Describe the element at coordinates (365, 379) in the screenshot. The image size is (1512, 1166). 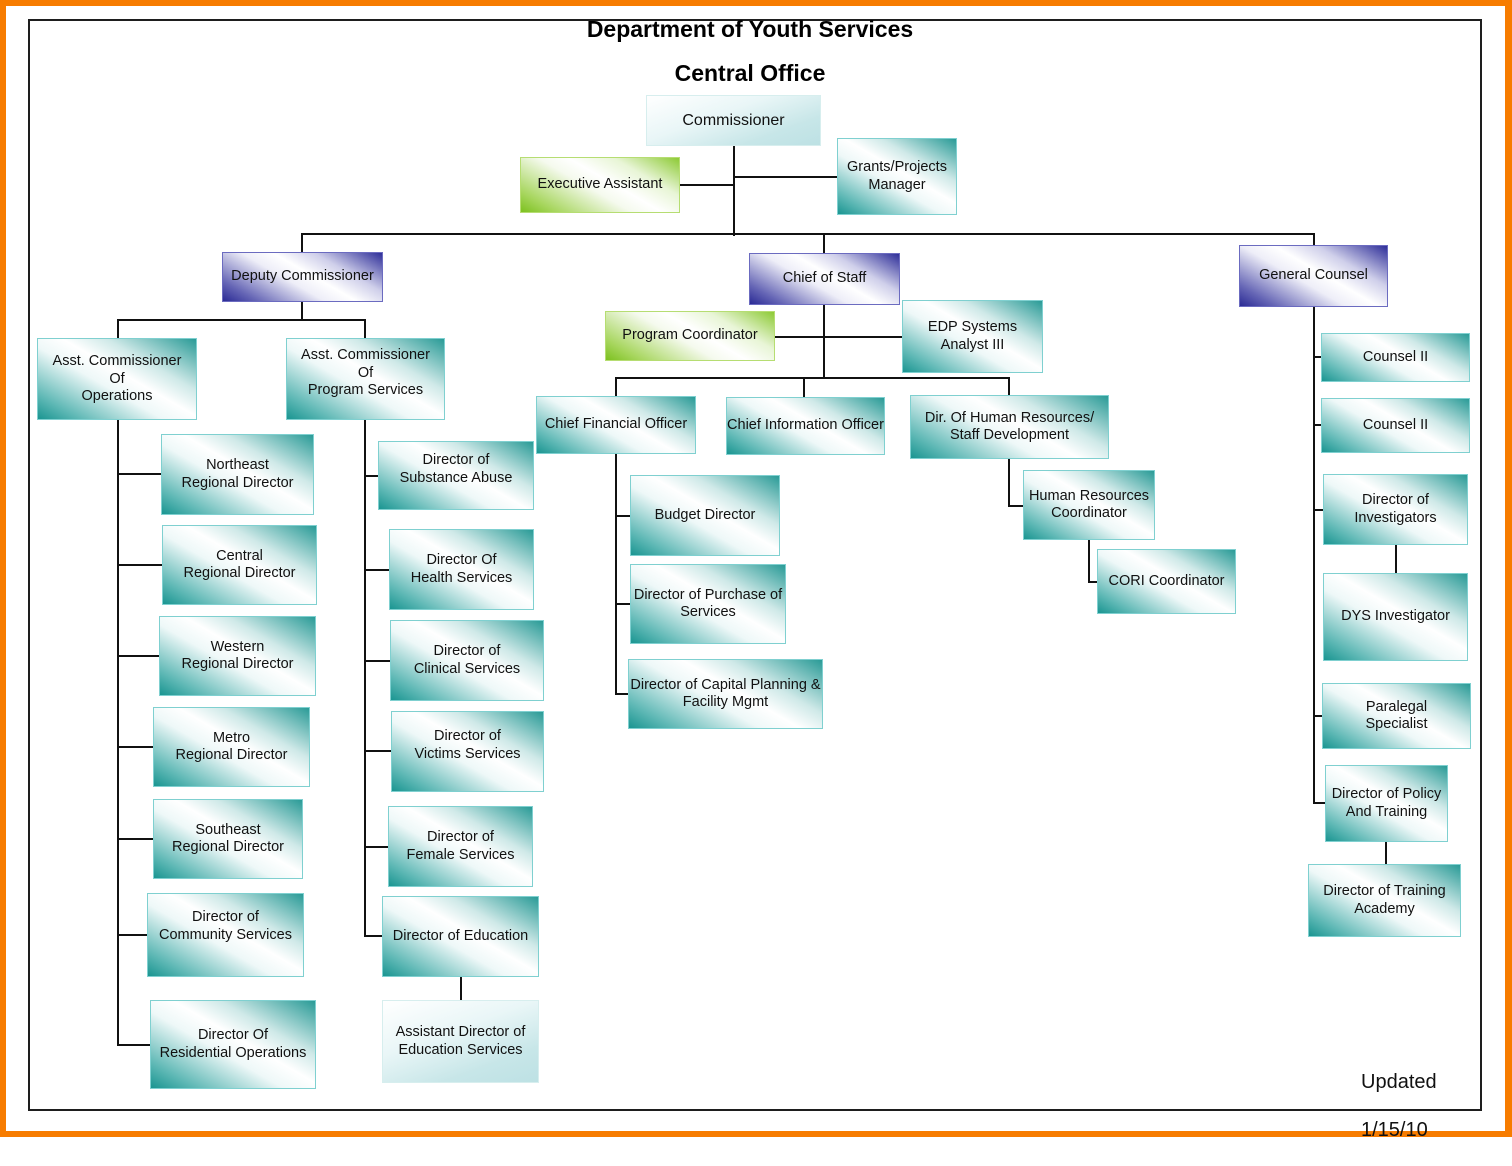
I see `node-asst-commissioner-program-services: Asst. Commissioner Of Program Services` at that location.